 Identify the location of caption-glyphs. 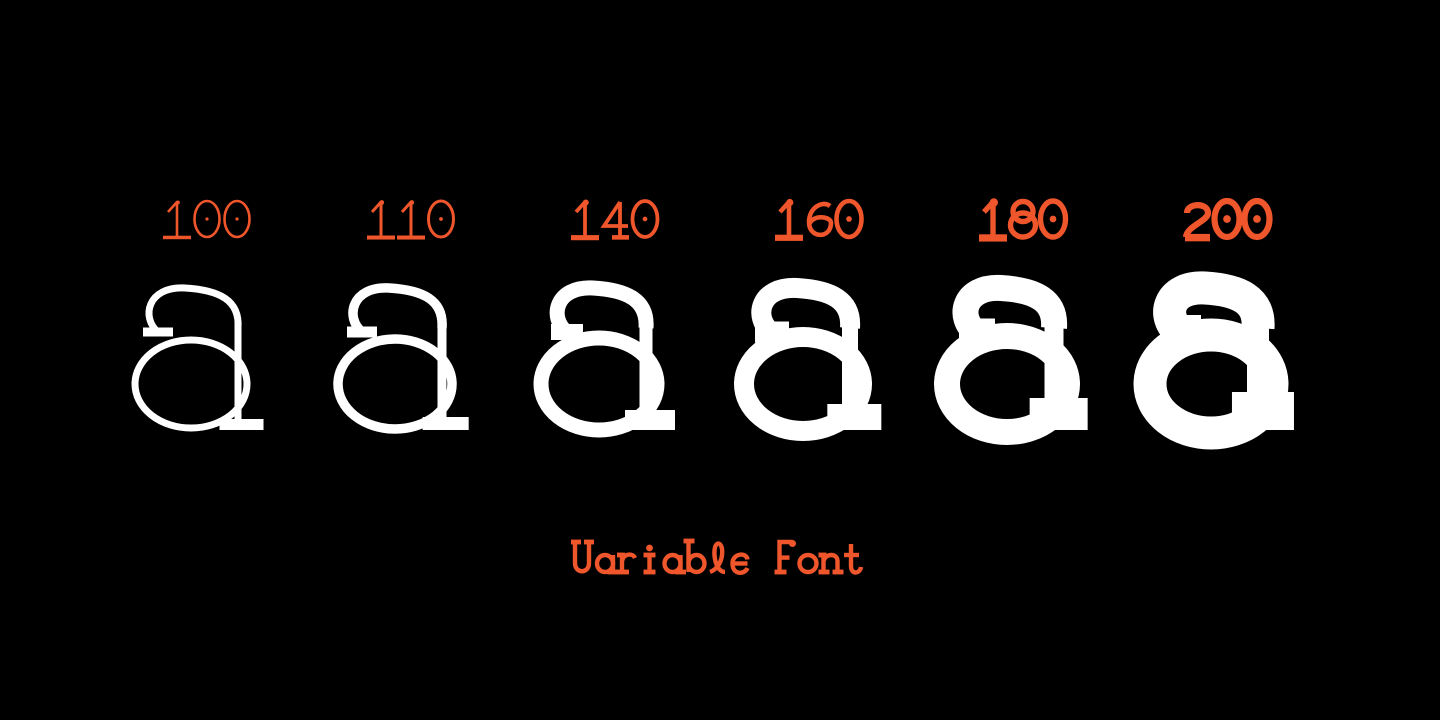
(716, 556).